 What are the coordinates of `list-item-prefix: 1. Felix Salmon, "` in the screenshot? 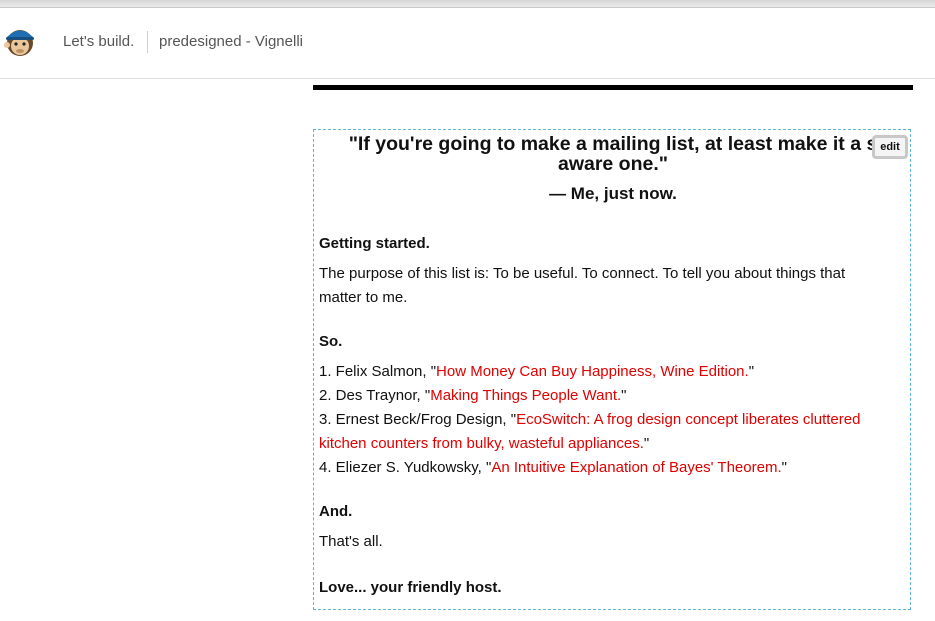 It's located at (378, 371).